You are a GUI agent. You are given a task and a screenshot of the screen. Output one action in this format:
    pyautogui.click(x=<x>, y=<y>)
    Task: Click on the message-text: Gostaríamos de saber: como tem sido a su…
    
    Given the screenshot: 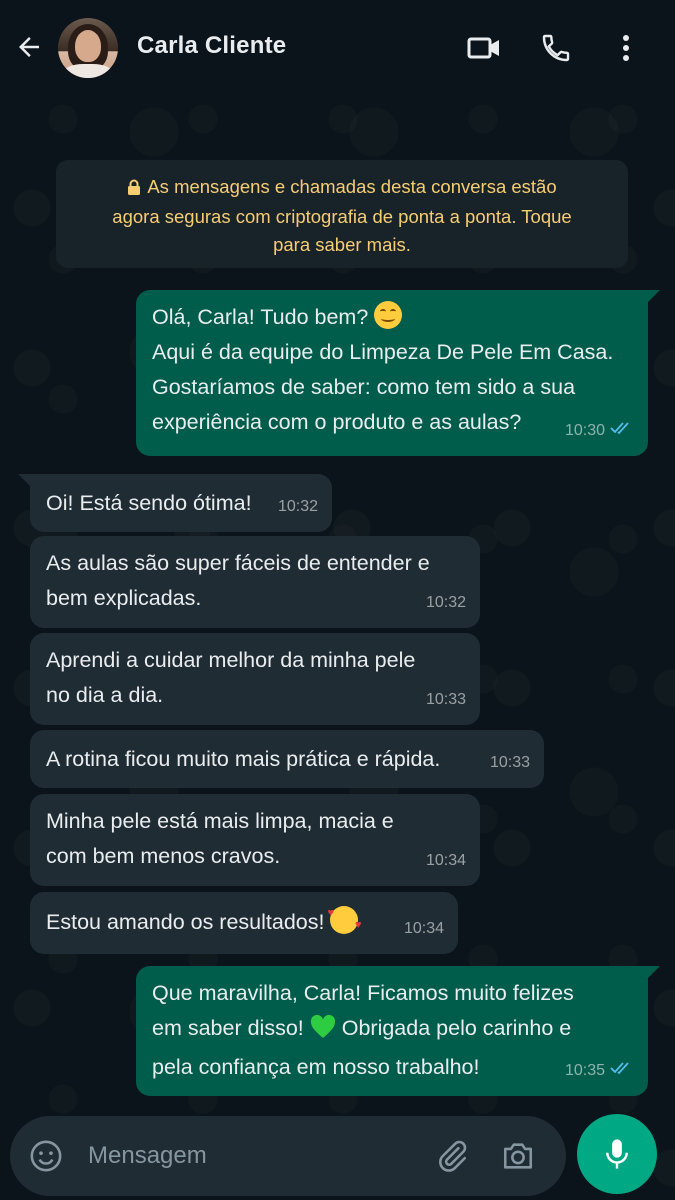 What is the action you would take?
    pyautogui.click(x=364, y=387)
    